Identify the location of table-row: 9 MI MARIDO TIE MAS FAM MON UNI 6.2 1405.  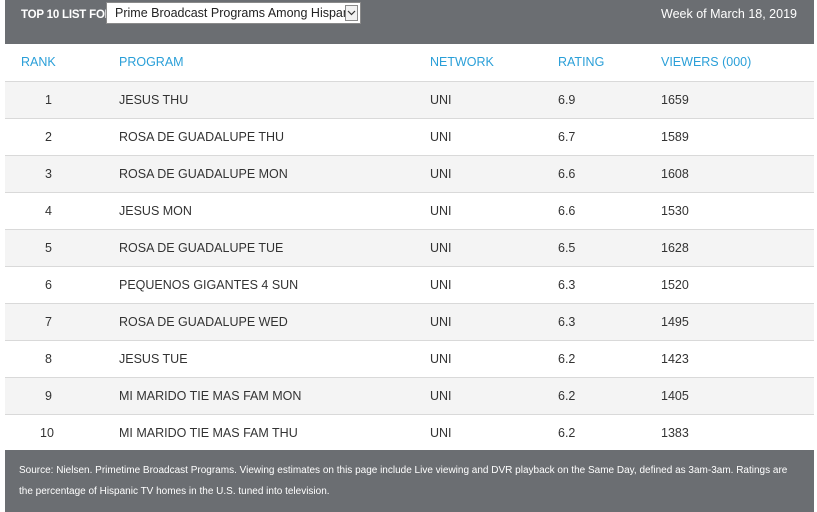
(409, 396).